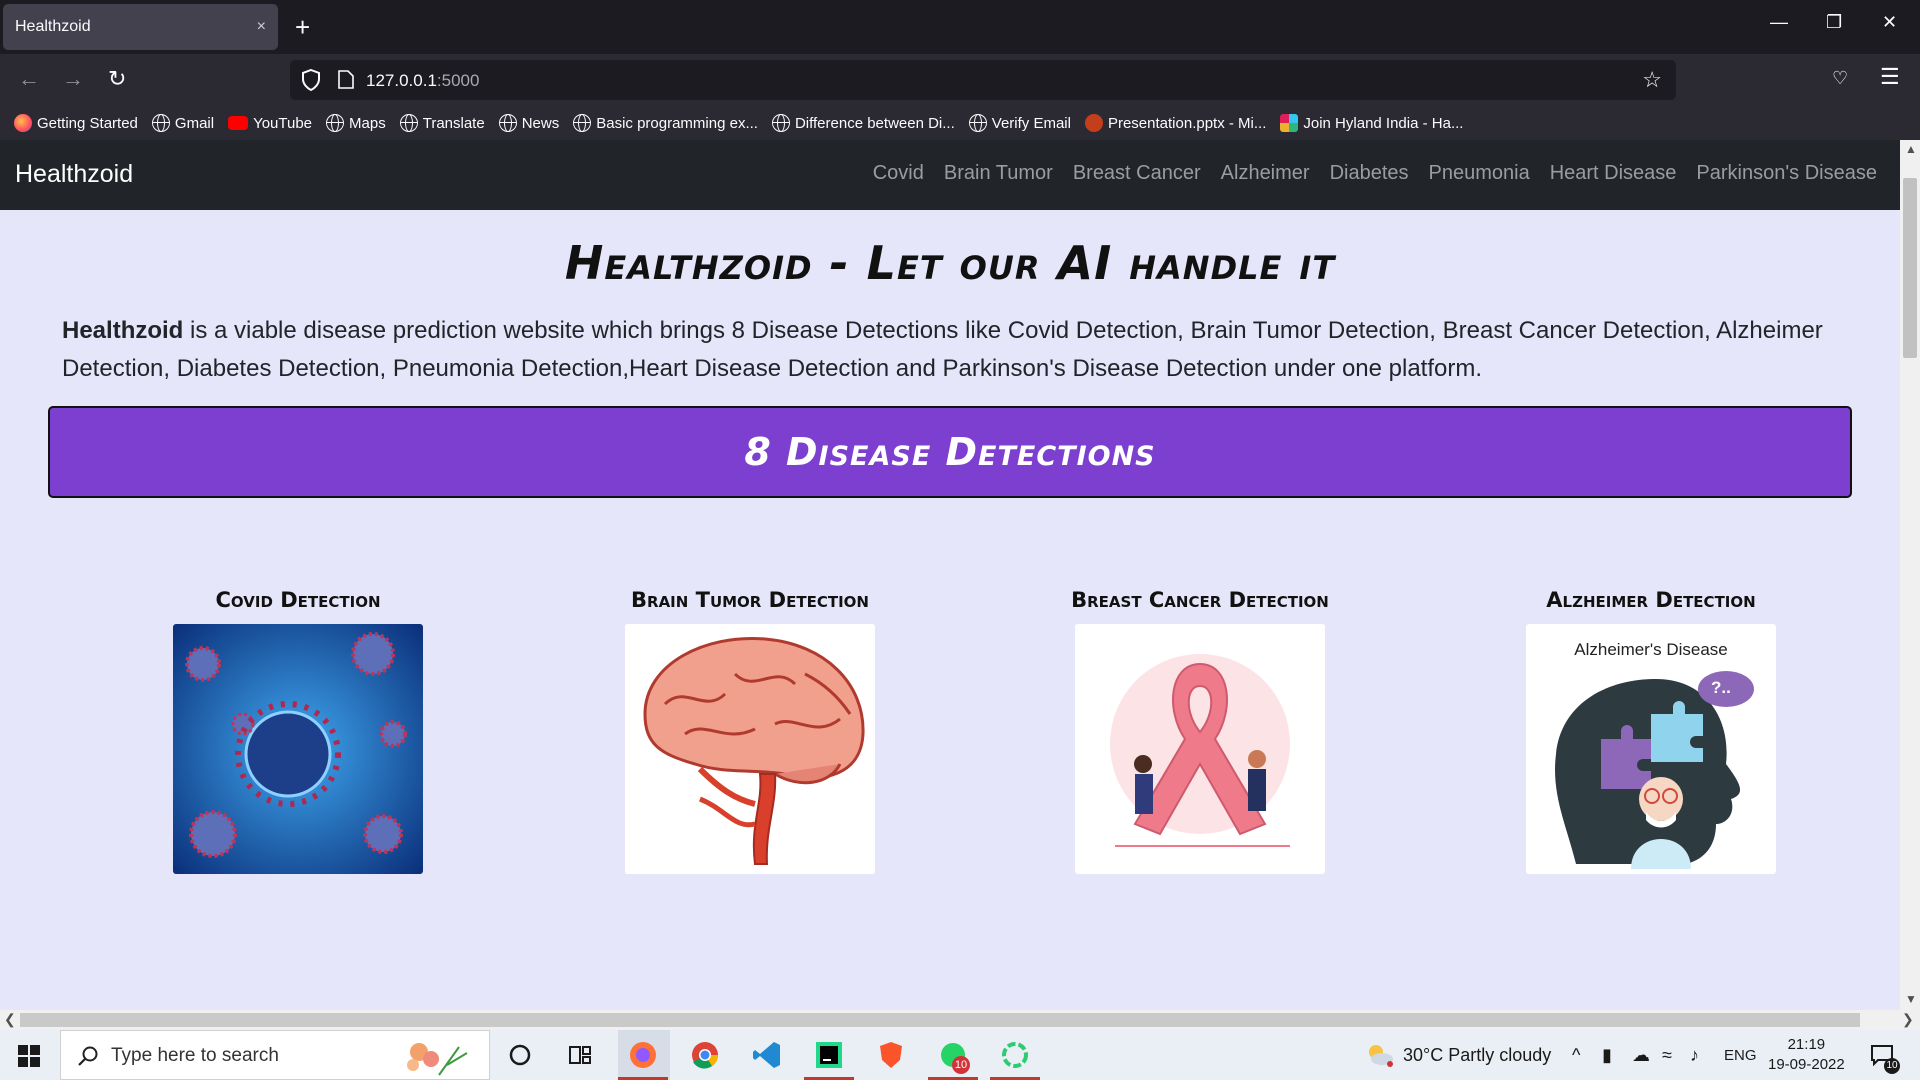  I want to click on back-icon: ←, so click(29, 79).